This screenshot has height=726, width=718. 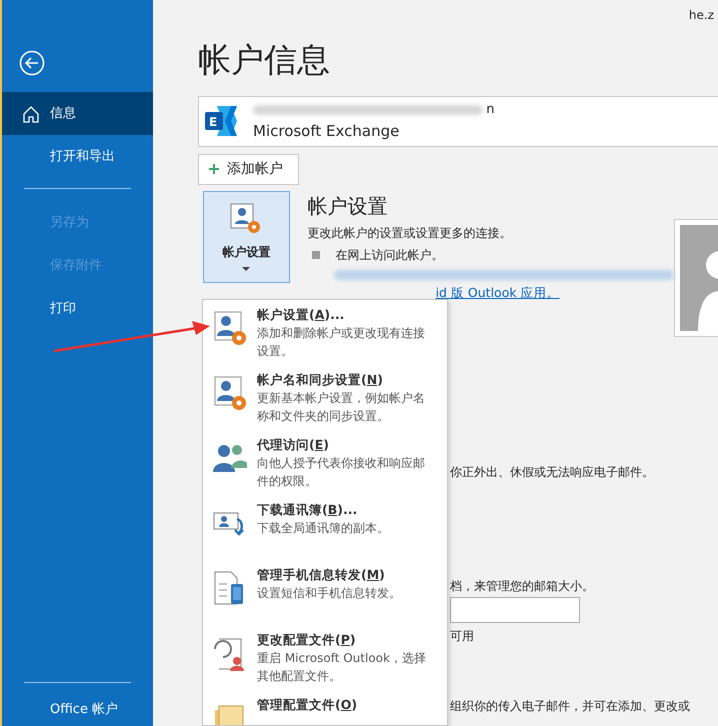 I want to click on menu-item-title: 更改配置文件(P), so click(x=307, y=640).